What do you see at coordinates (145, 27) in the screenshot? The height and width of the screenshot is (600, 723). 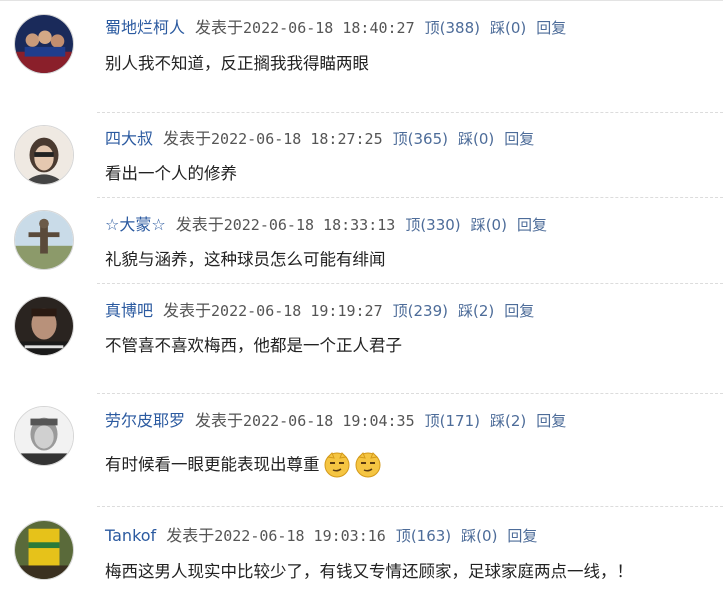 I see `username-link: 蜀地烂柯人` at bounding box center [145, 27].